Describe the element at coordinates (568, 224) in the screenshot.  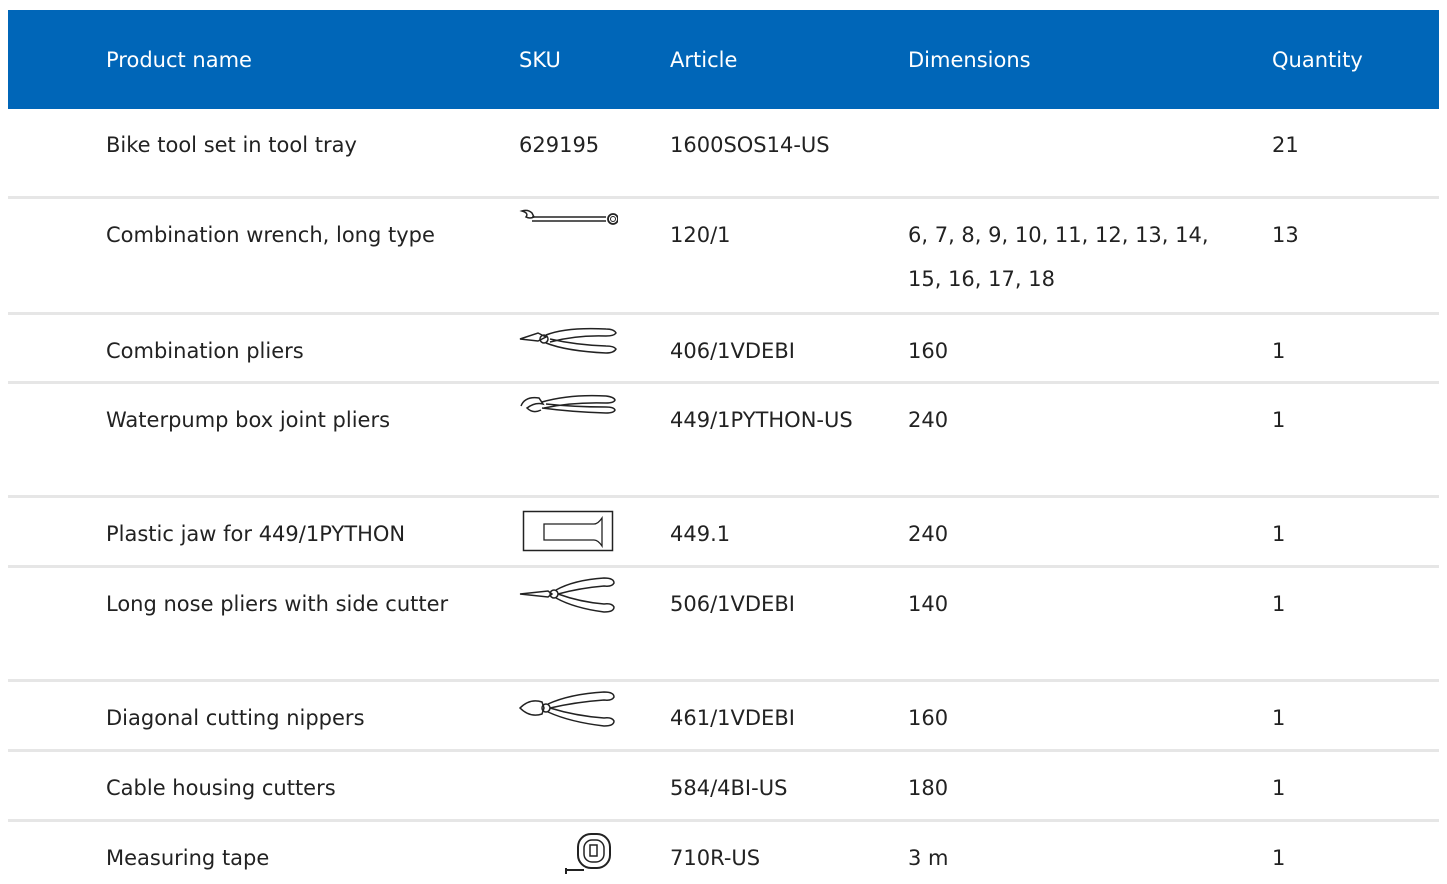
I see `combination-wrench-icon` at that location.